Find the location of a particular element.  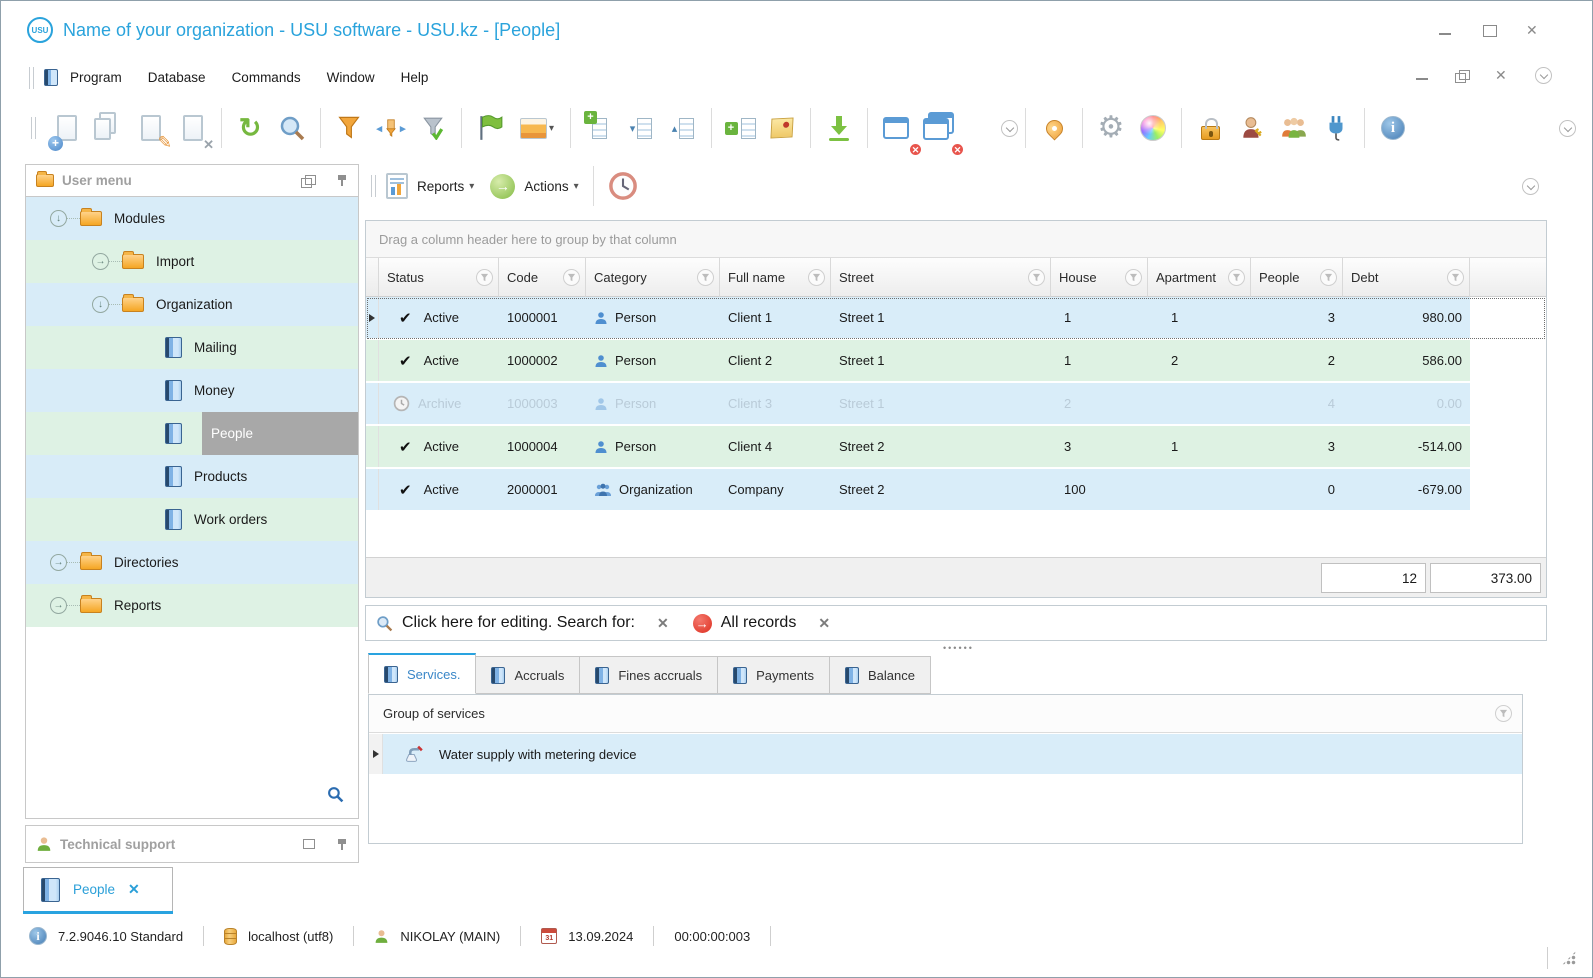

info-icon: i is located at coordinates (1393, 128).